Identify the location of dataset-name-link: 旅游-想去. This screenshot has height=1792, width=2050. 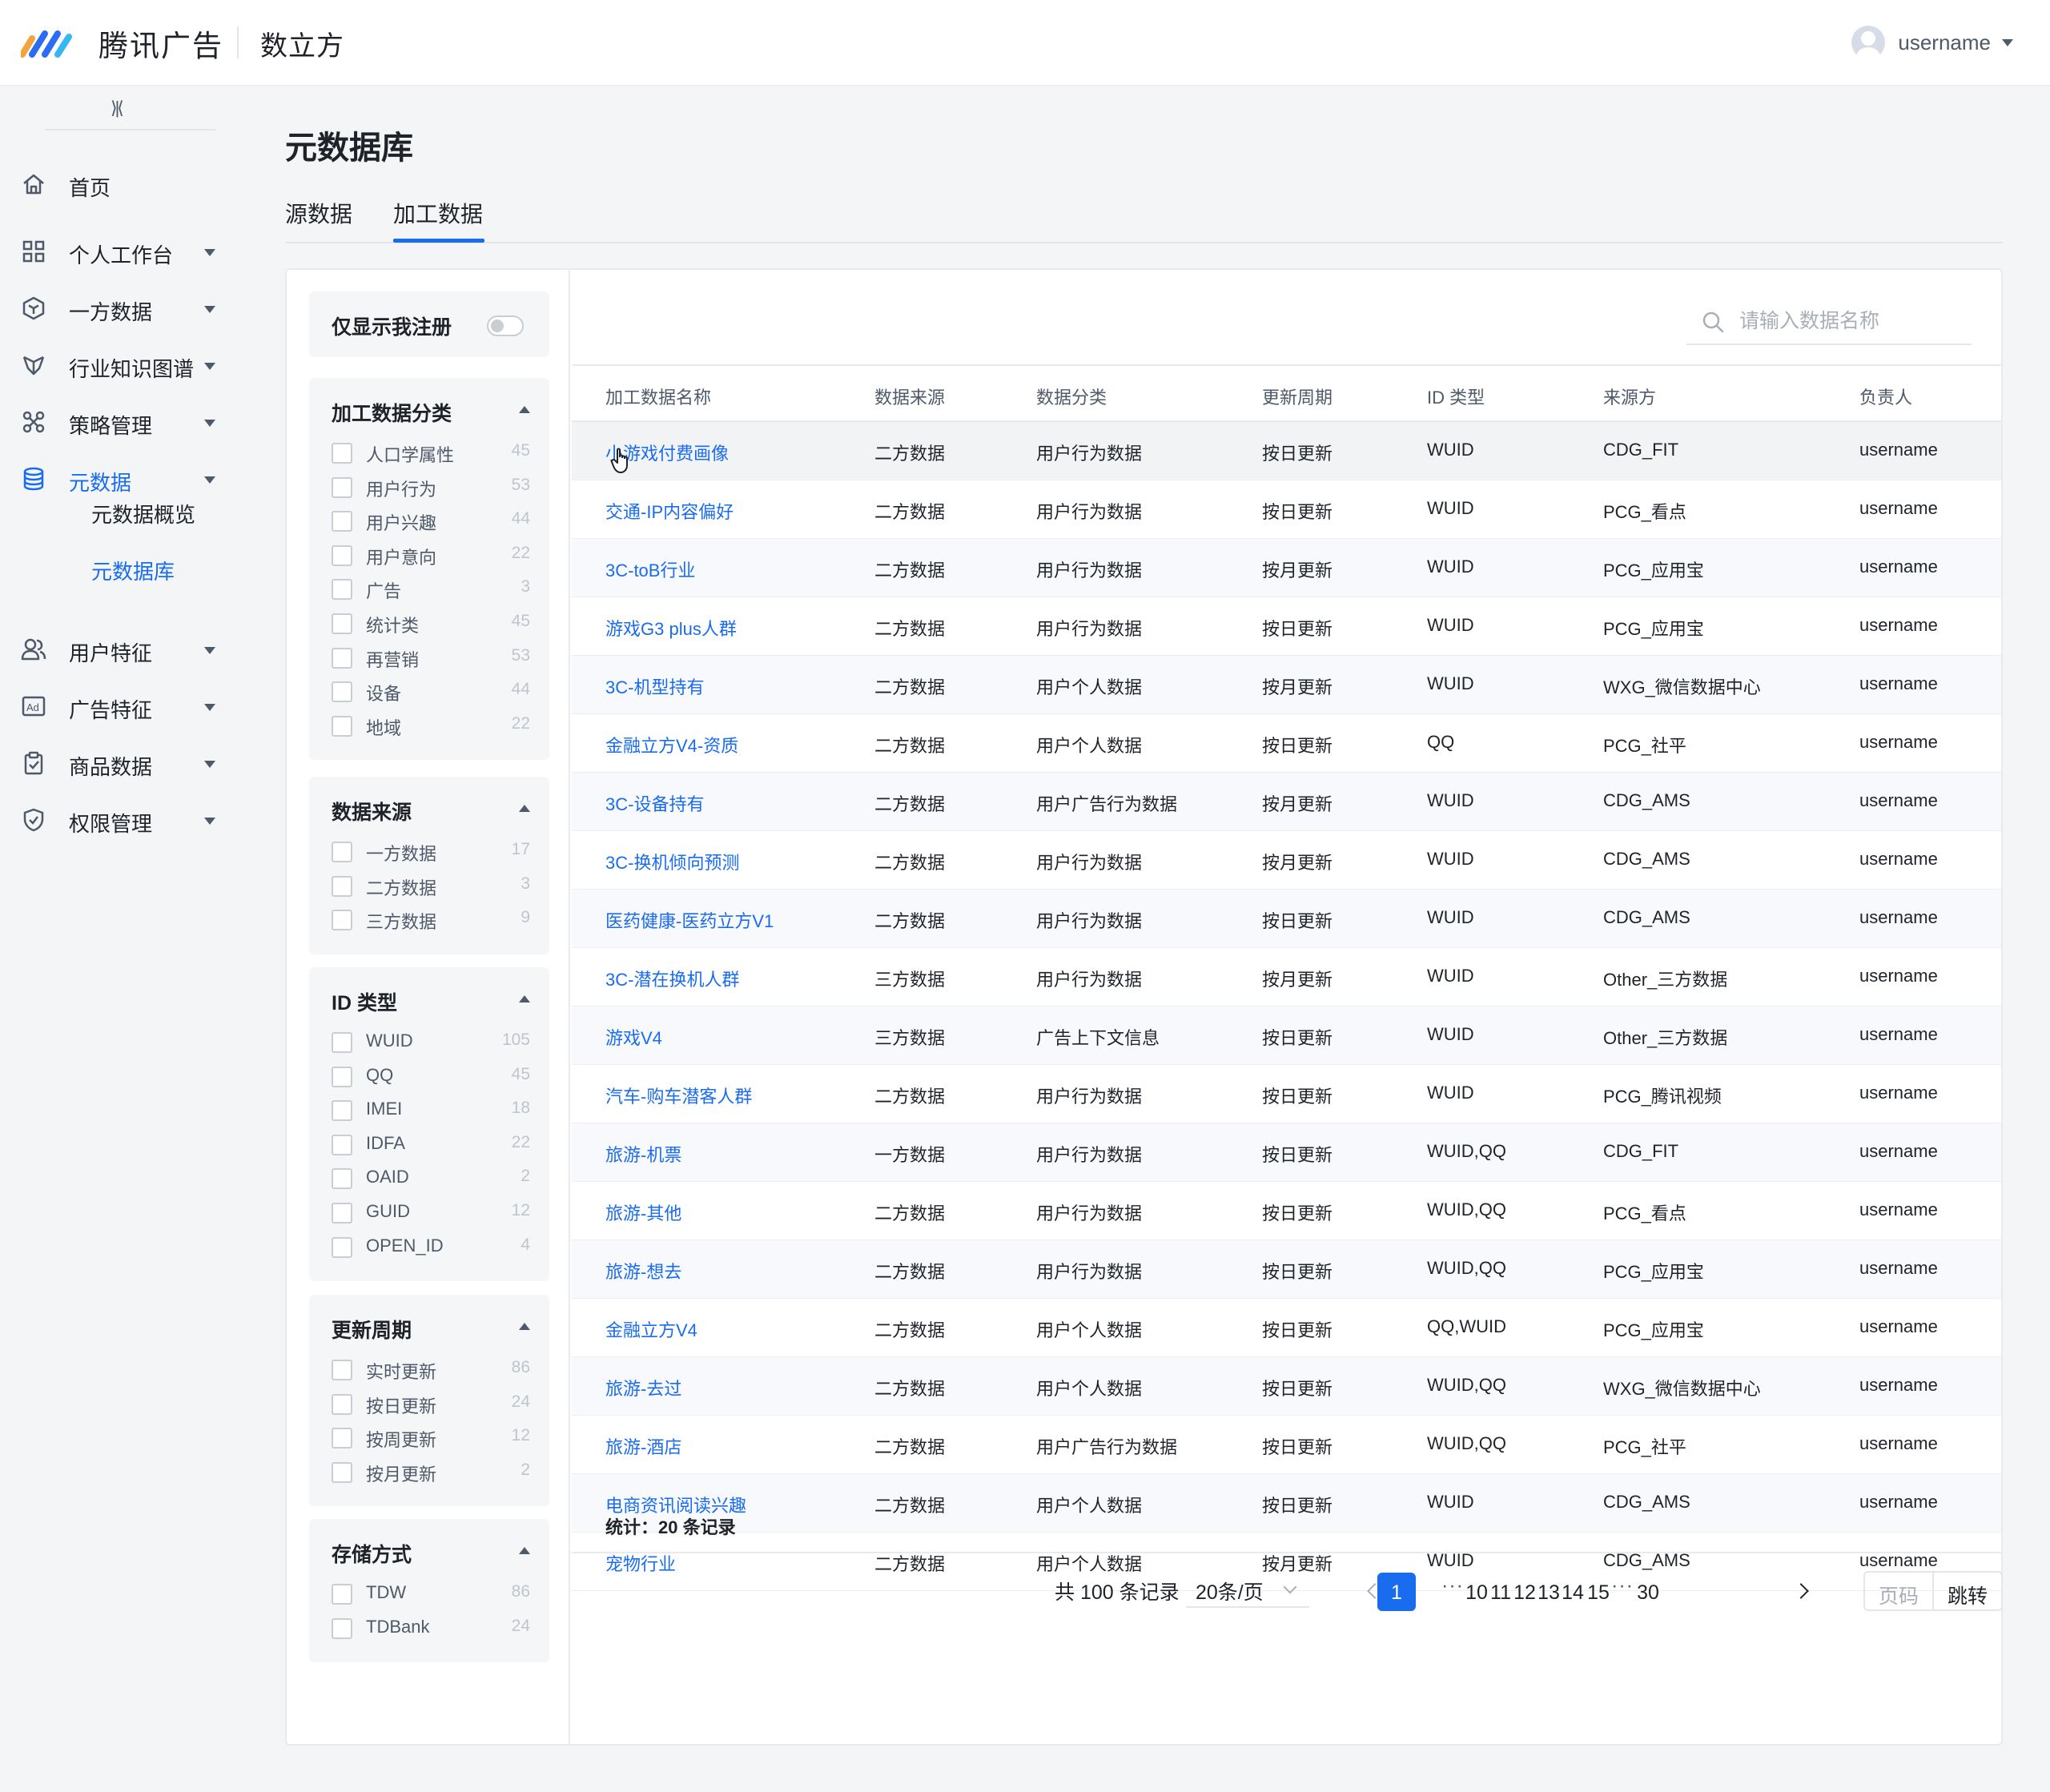
(643, 1271).